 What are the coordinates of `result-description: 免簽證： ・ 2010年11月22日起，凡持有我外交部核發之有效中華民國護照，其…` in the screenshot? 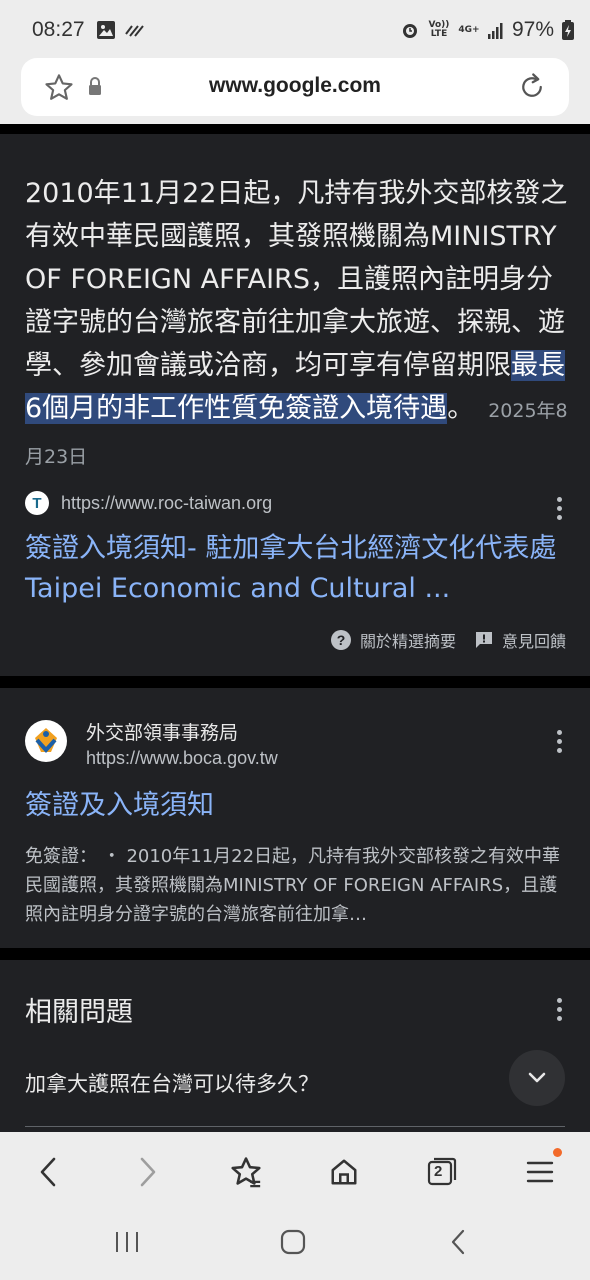 It's located at (295, 885).